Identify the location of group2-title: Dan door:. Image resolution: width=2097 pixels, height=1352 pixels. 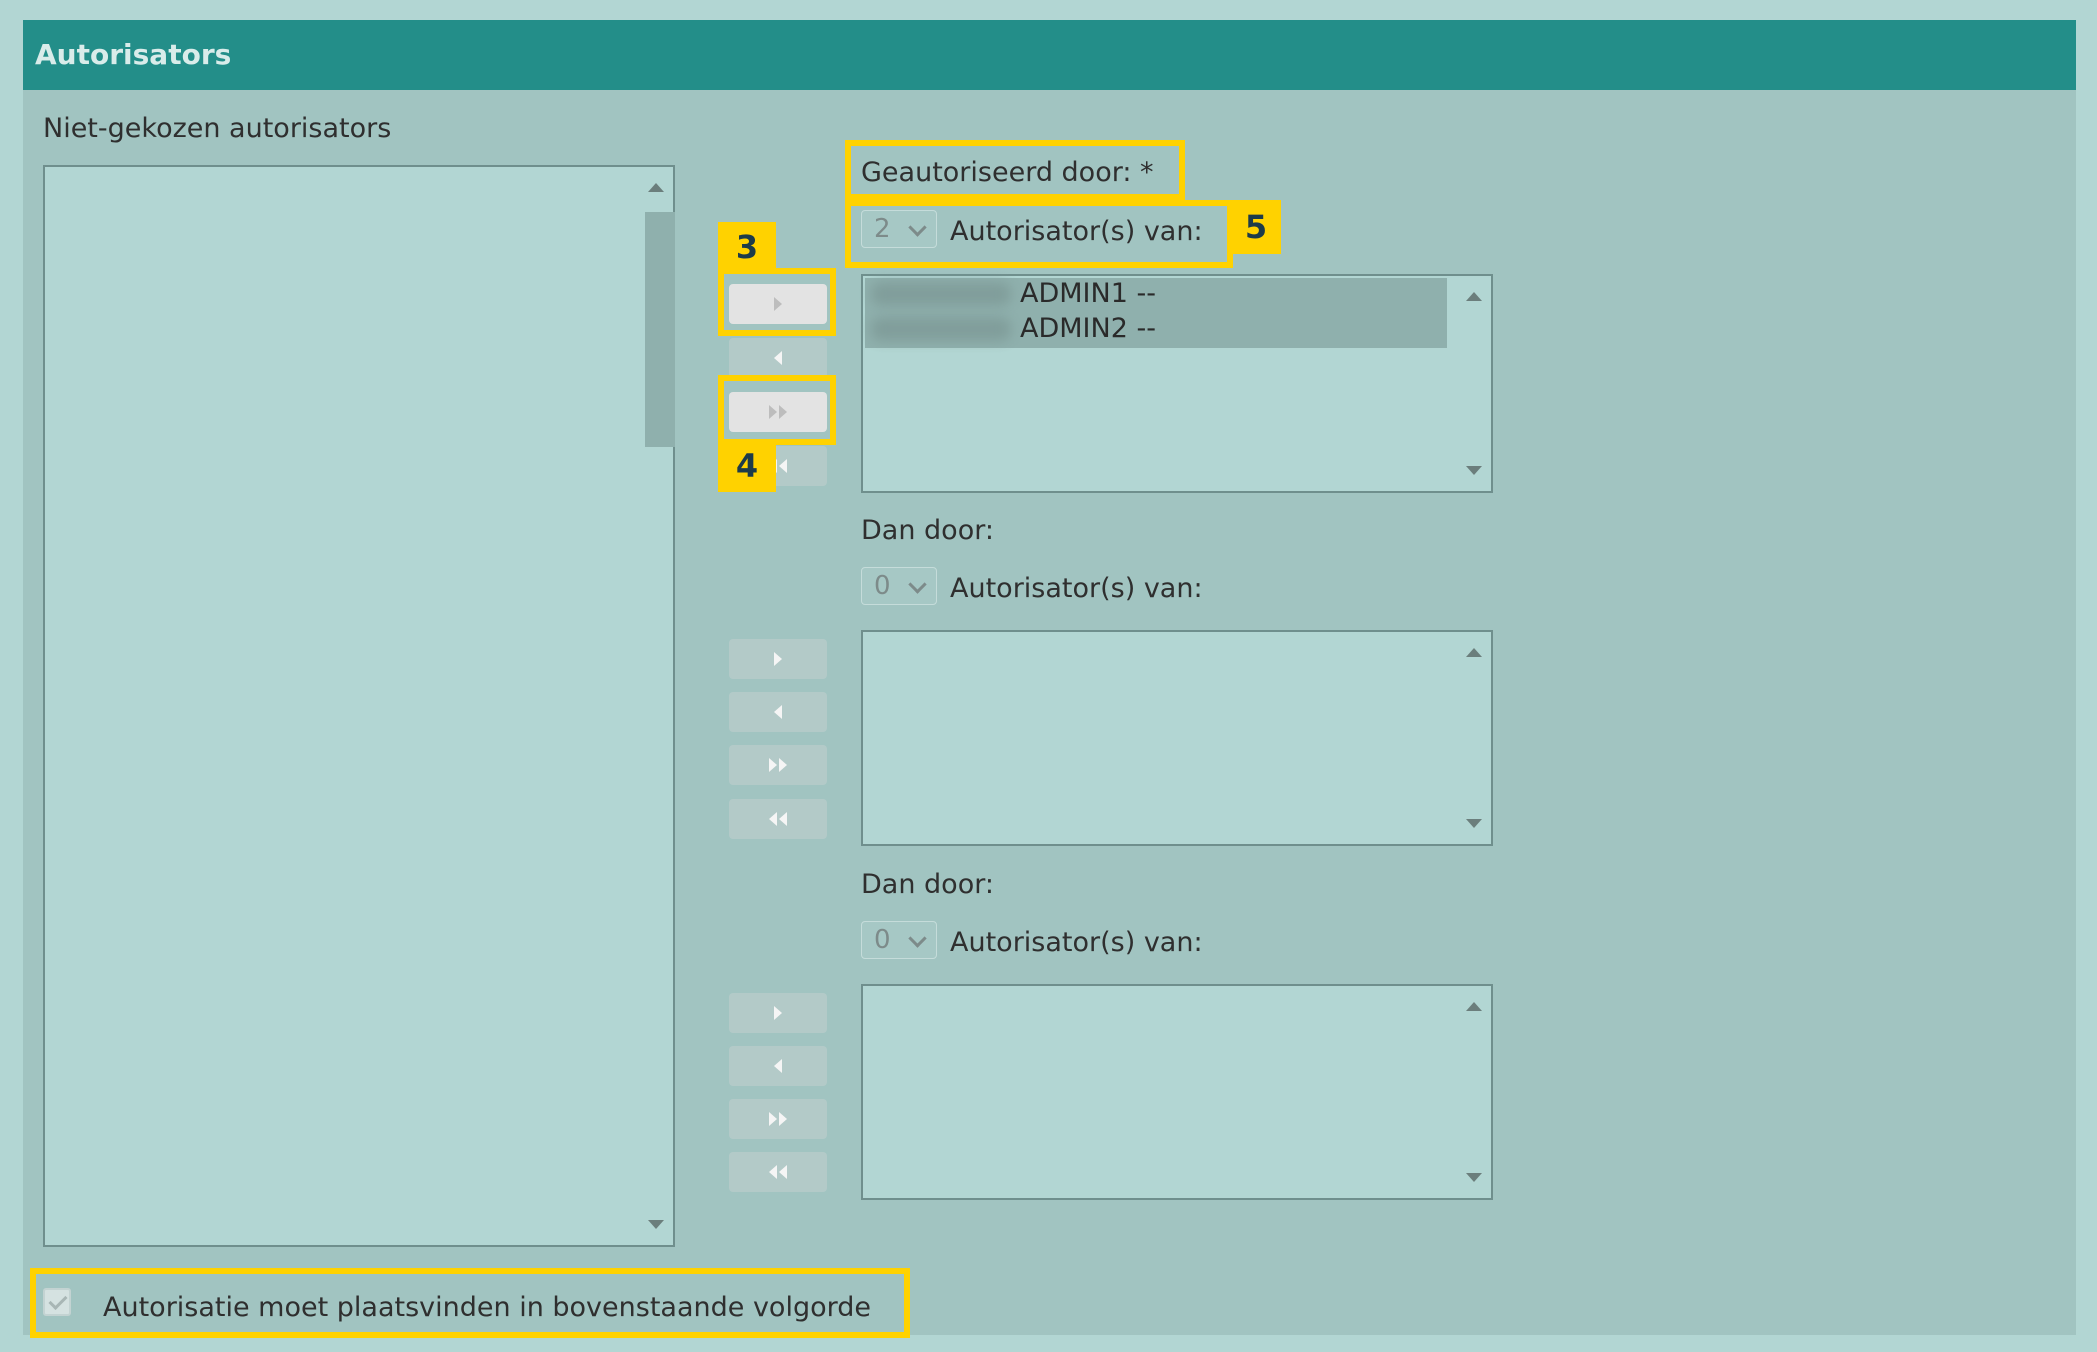
(927, 530).